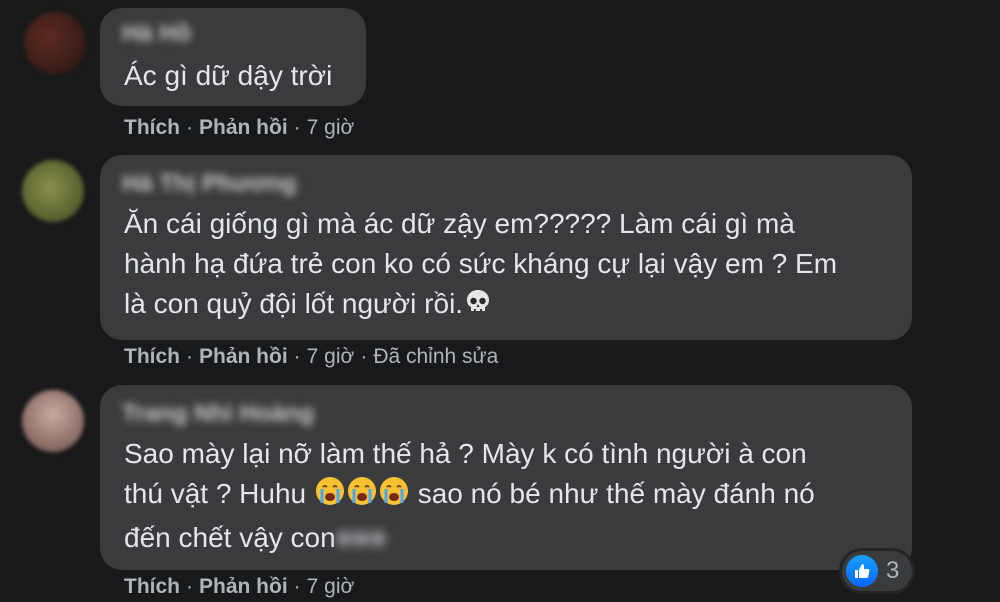 The image size is (1000, 602). I want to click on skull-icon, so click(478, 307).